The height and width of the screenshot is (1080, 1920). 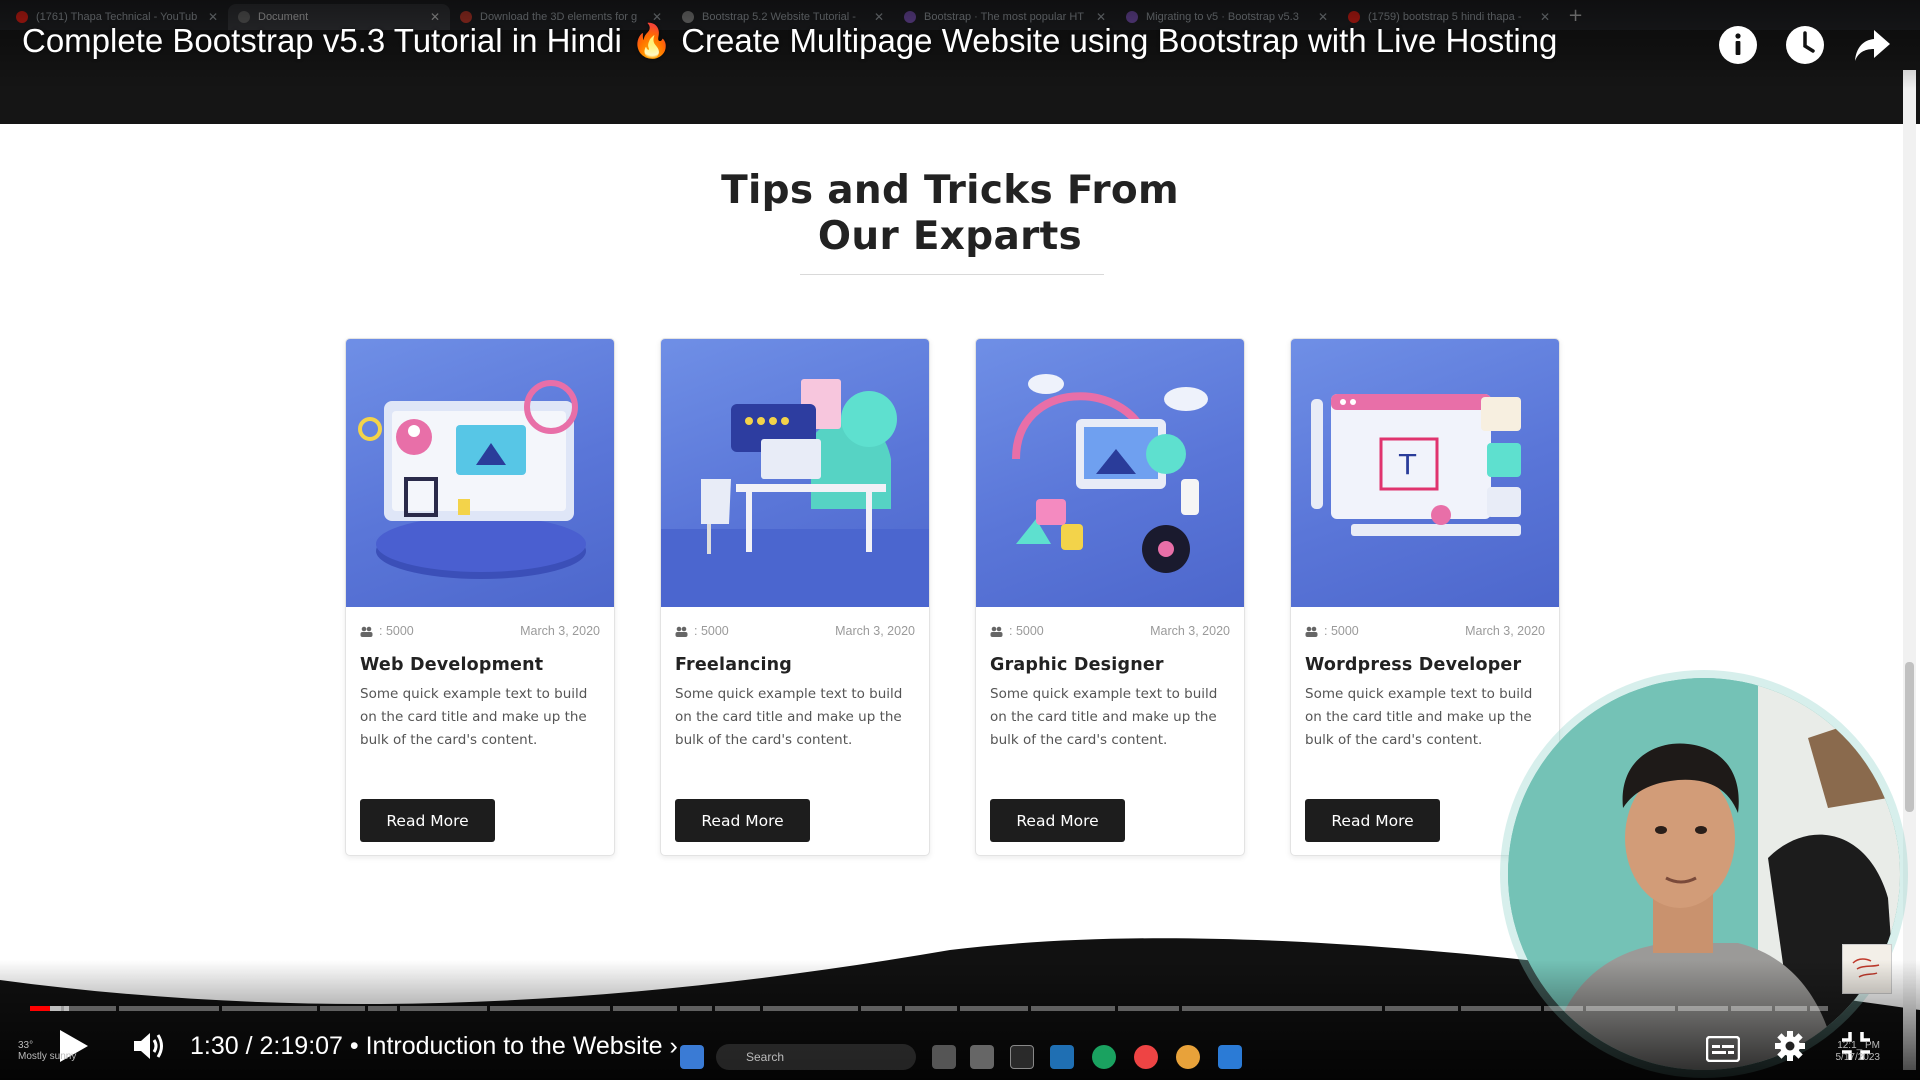 What do you see at coordinates (40, 1008) in the screenshot?
I see `progress-played` at bounding box center [40, 1008].